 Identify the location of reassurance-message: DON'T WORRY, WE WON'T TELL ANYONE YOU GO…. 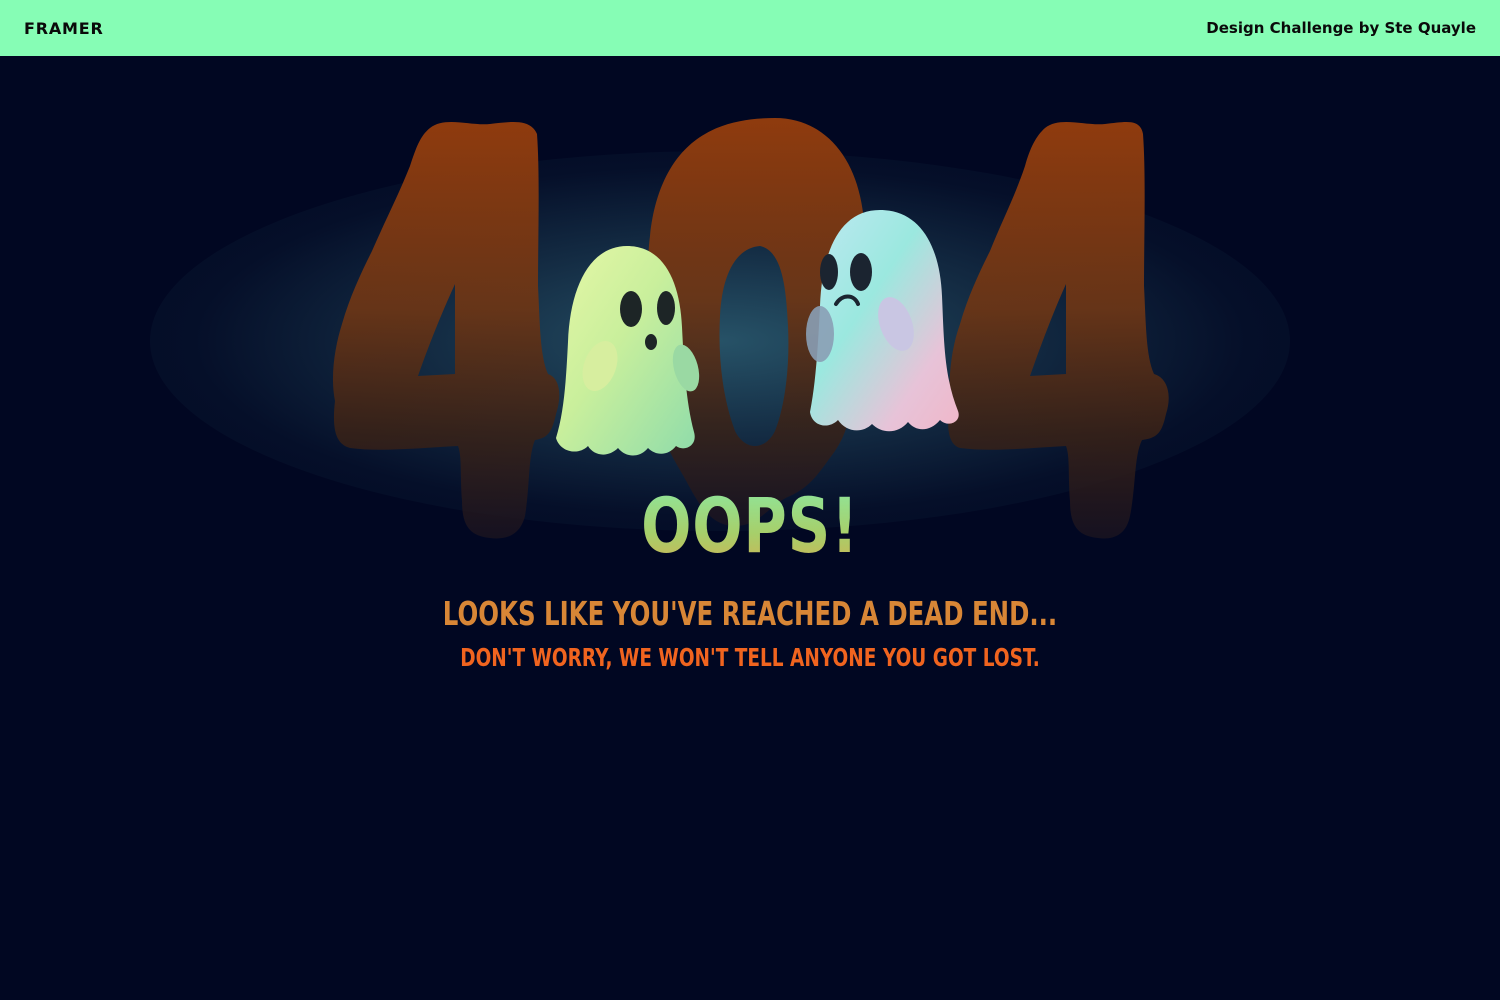
(750, 657).